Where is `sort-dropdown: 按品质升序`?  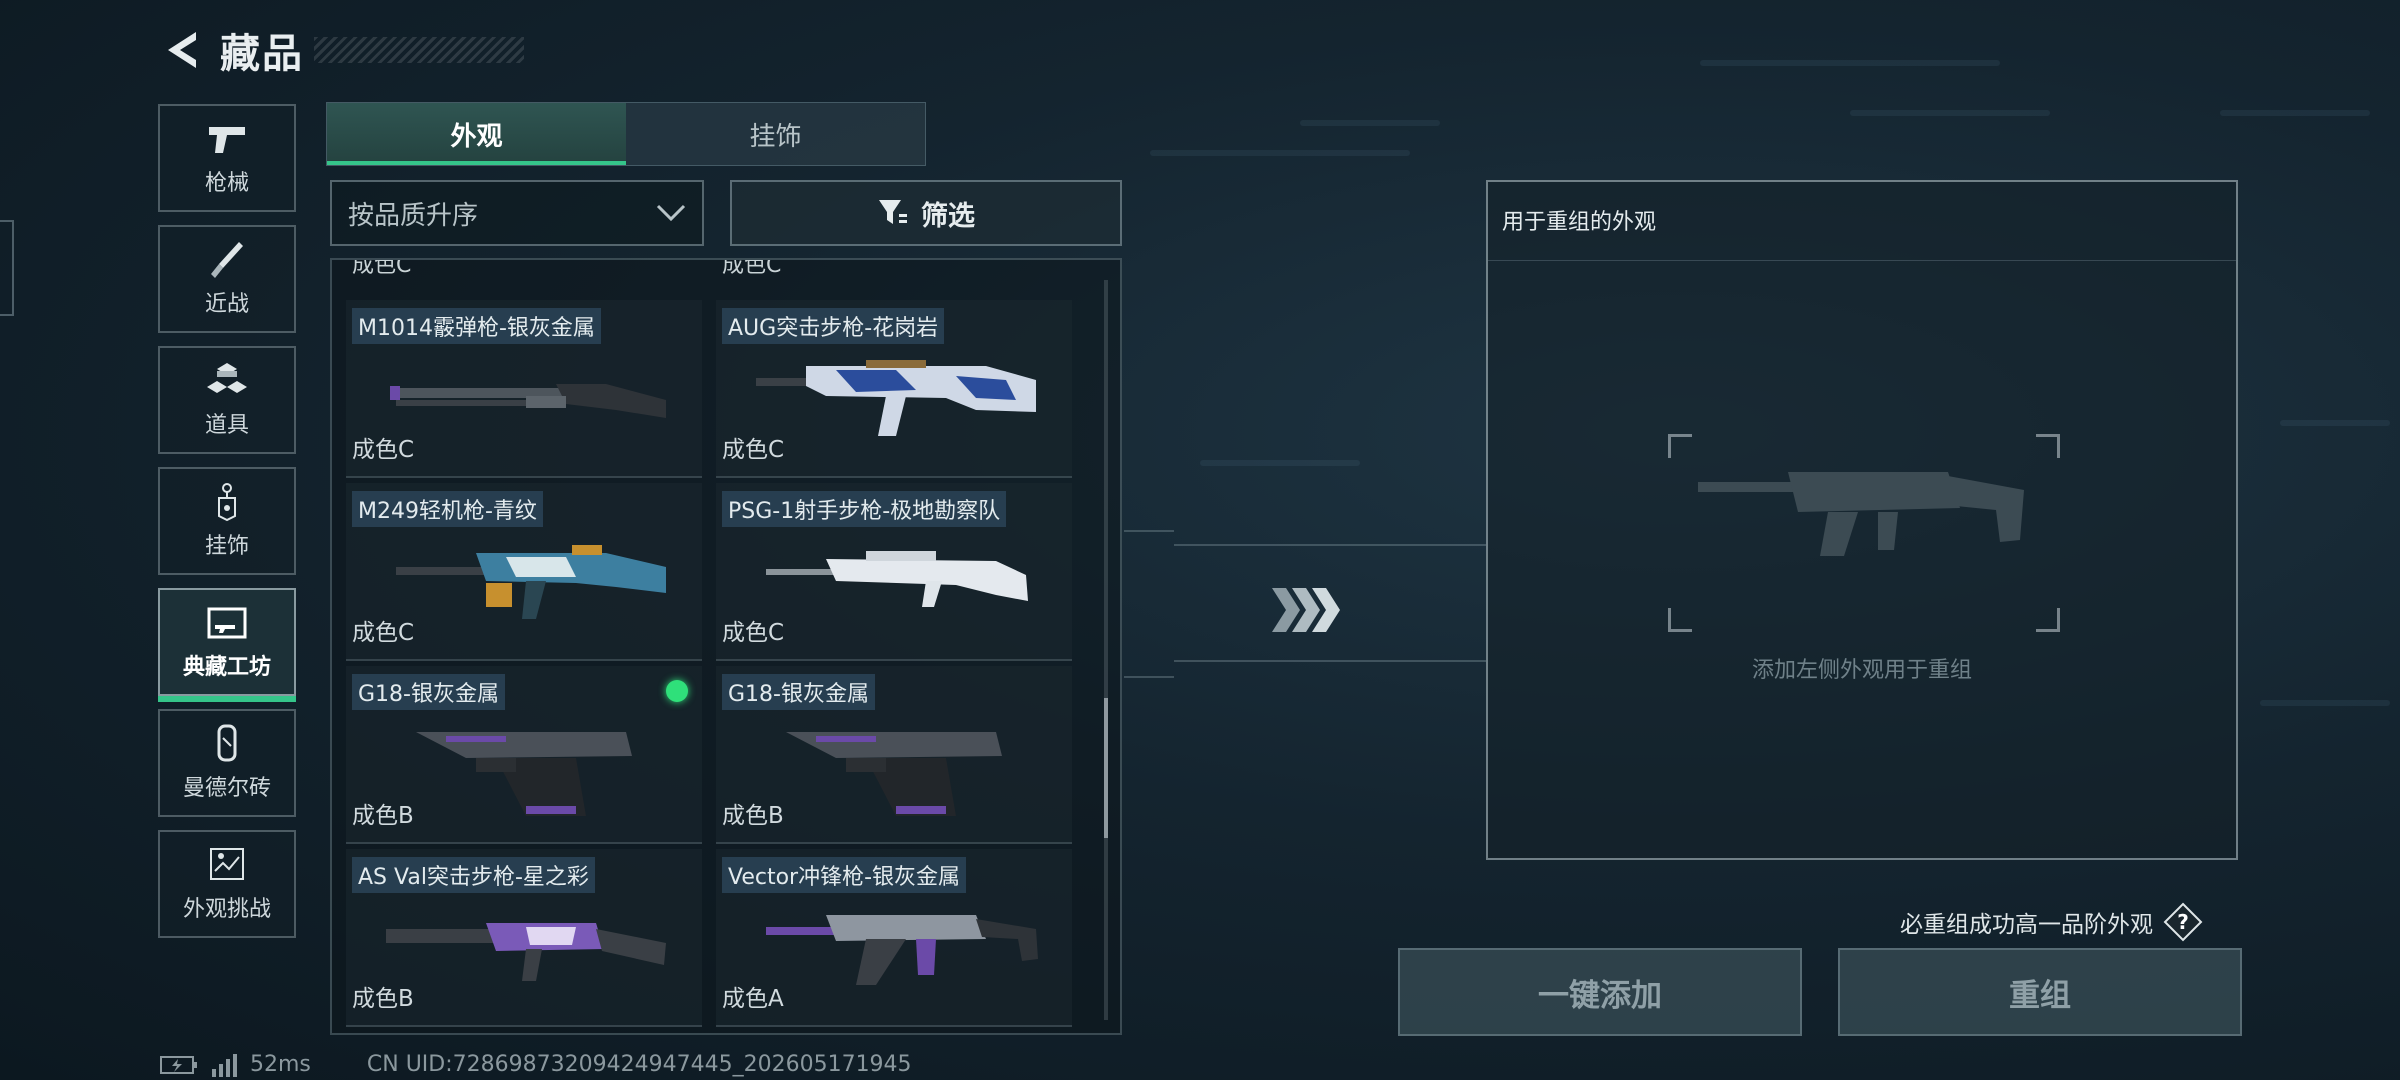
sort-dropdown: 按品质升序 is located at coordinates (517, 213).